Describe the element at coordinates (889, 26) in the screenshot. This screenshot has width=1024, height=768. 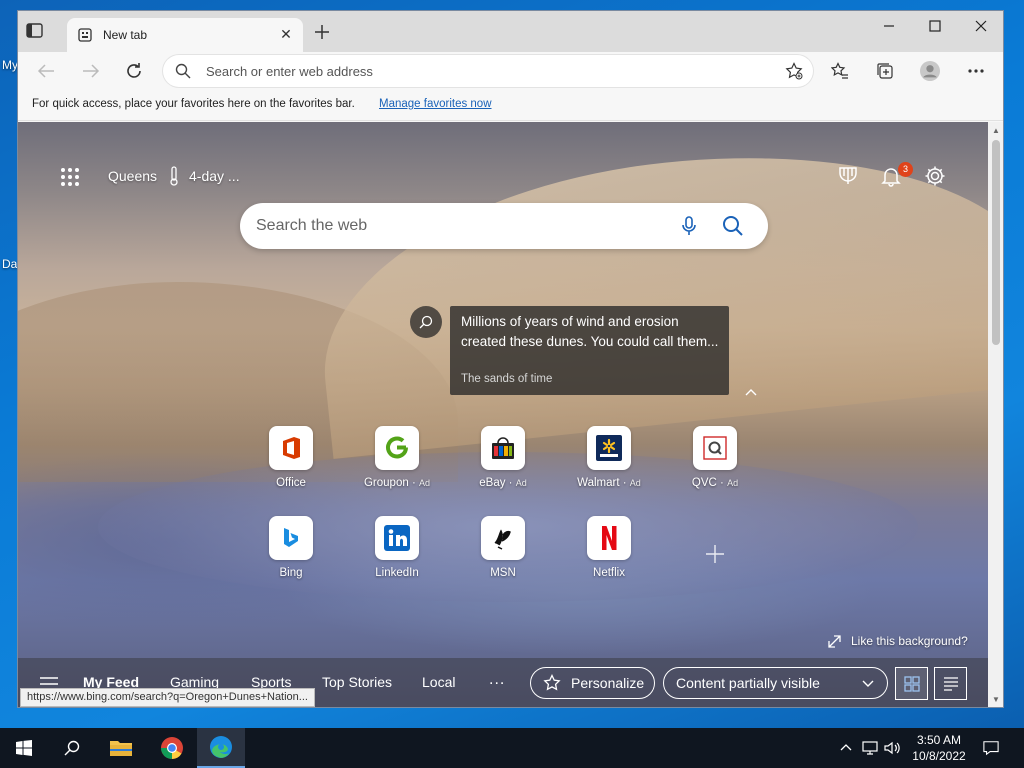
I see `minimize-button` at that location.